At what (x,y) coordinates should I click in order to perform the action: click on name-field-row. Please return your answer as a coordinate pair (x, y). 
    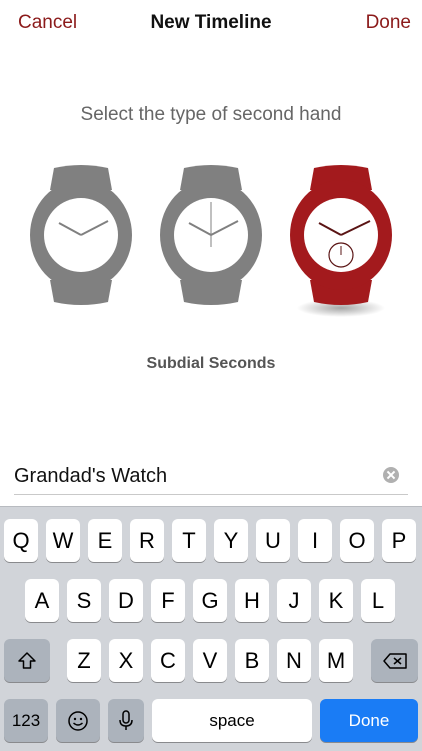
    Looking at the image, I should click on (211, 477).